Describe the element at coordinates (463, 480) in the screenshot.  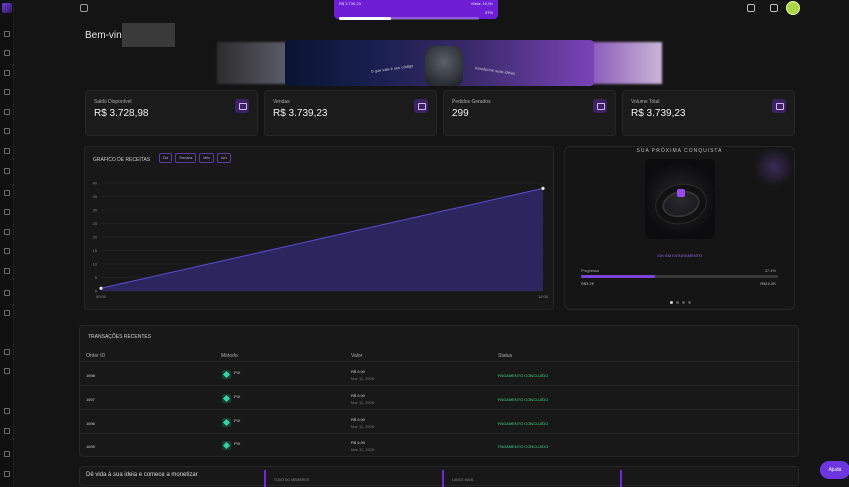
I see `launch-card-label: LANCE MAIS` at that location.